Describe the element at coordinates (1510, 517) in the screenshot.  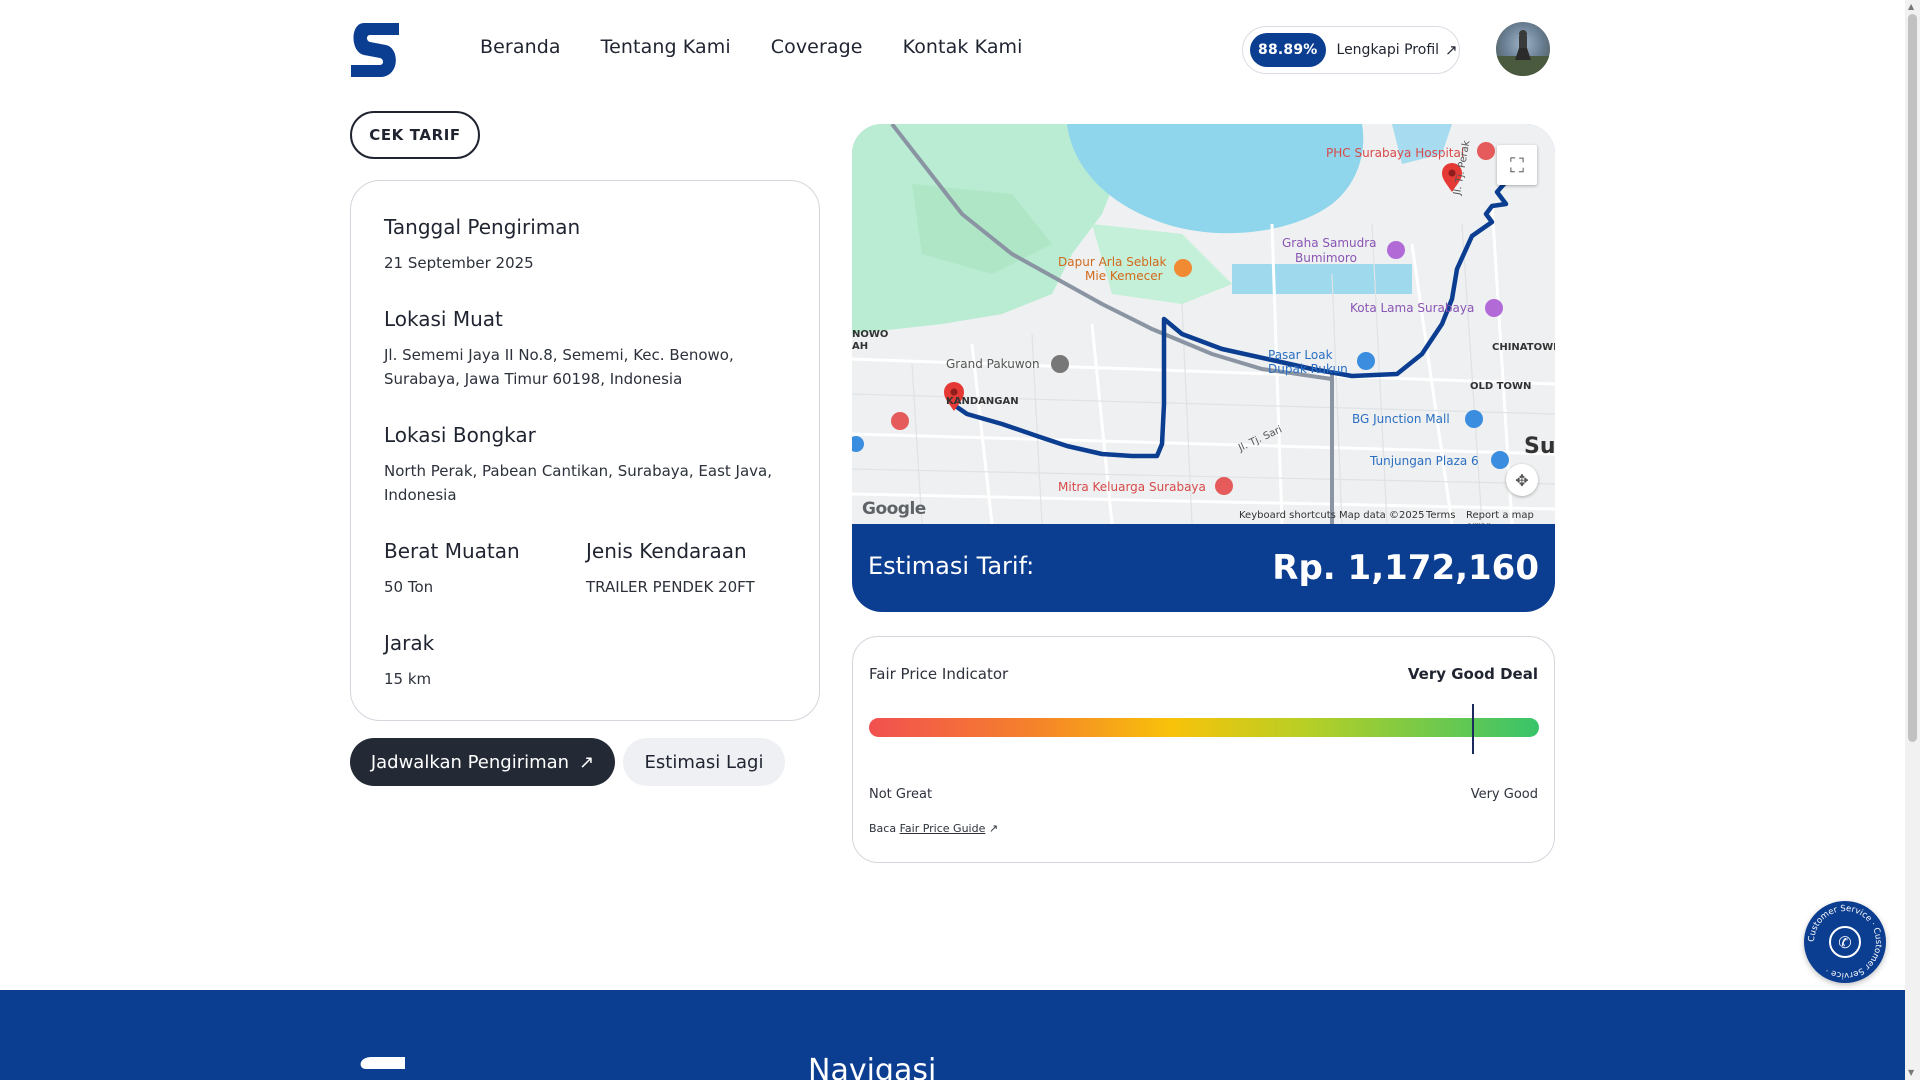
I see `report-map-error-link: Report a map error` at that location.